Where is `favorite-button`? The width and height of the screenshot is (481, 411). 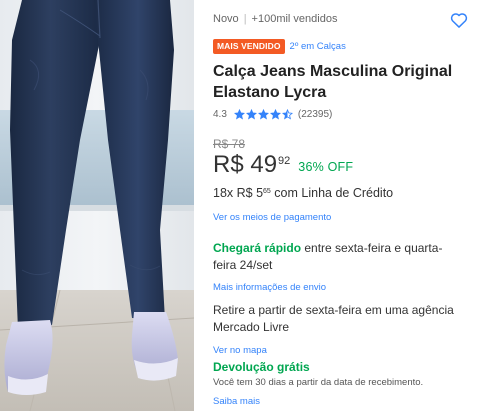
favorite-button is located at coordinates (459, 20).